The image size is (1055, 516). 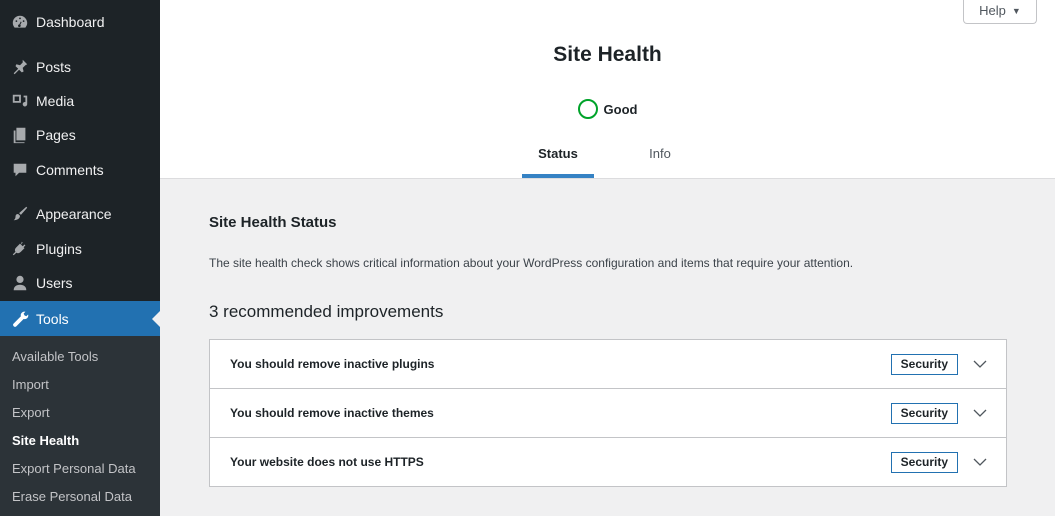 I want to click on caret-down-icon: ▼, so click(x=1016, y=10).